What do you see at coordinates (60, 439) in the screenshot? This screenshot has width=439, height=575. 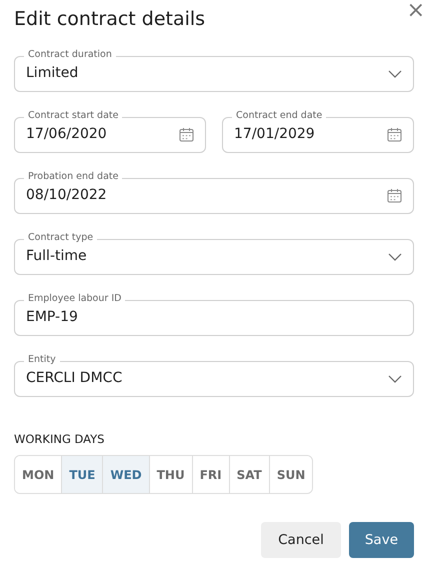 I see `section-heading: WORKING DAYS` at bounding box center [60, 439].